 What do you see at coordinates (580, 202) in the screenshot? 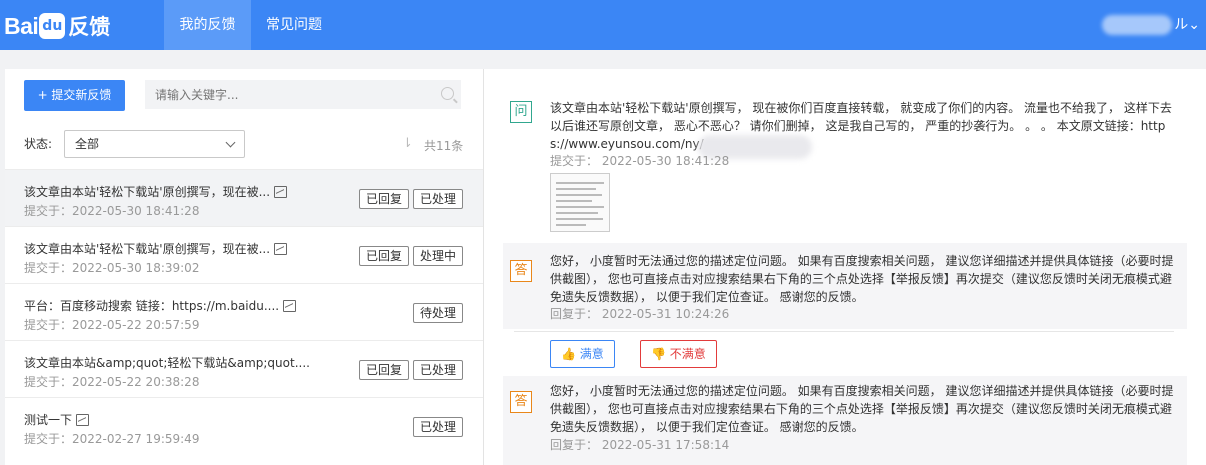
I see `screenshot-thumbnail` at bounding box center [580, 202].